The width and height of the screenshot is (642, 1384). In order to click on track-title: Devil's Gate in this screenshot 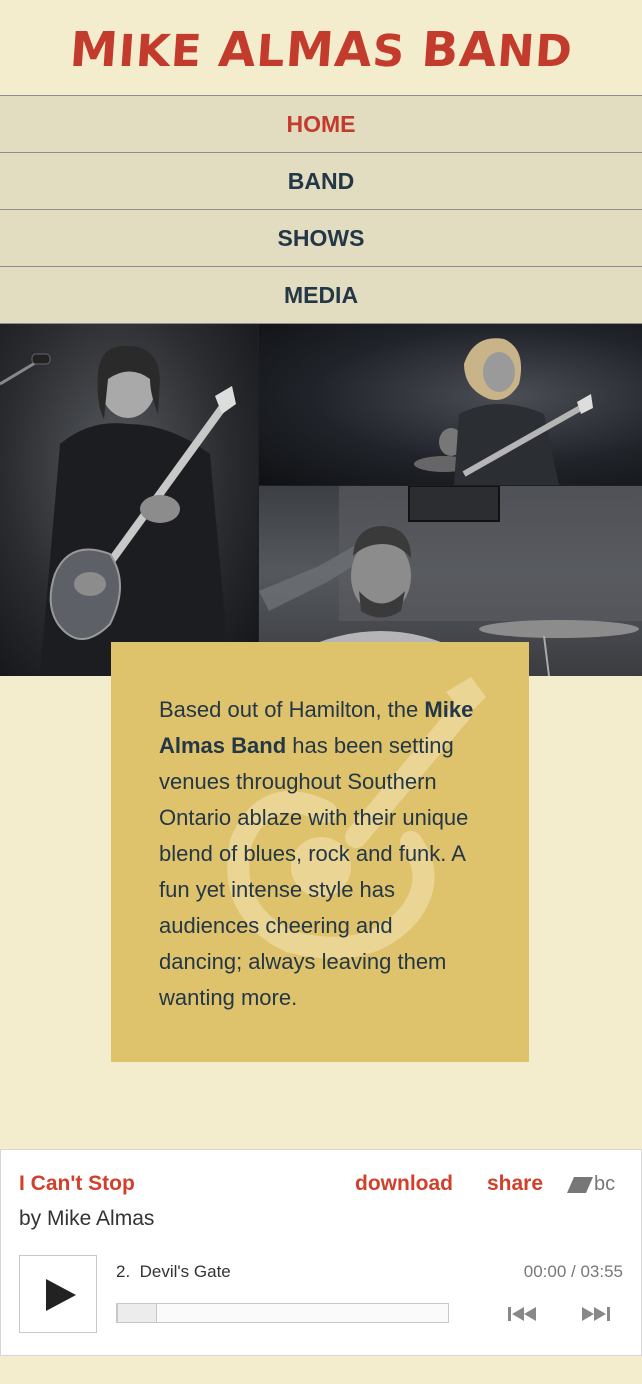, I will do `click(185, 1271)`.